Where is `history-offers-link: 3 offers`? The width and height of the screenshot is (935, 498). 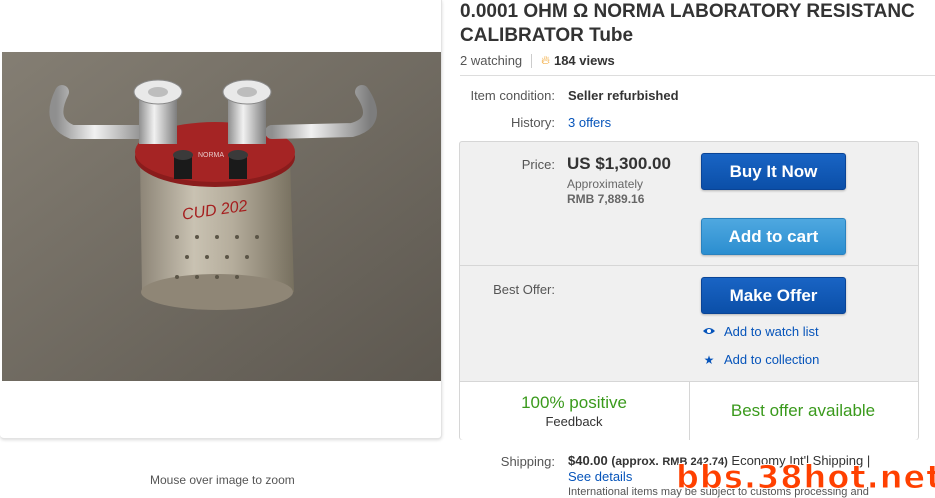
history-offers-link: 3 offers is located at coordinates (589, 122).